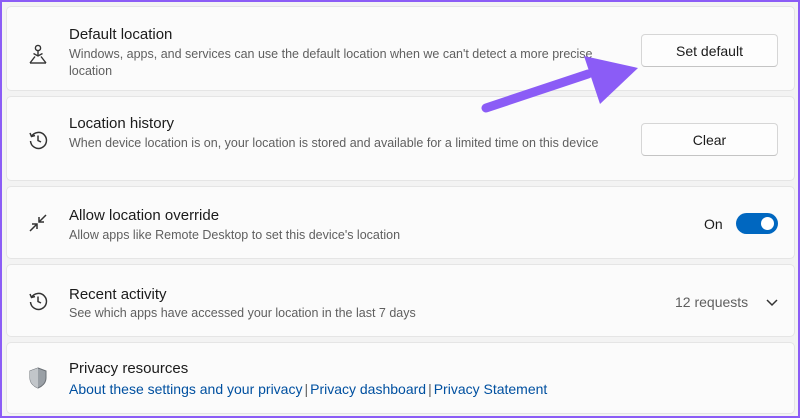  I want to click on about-privacy-link: About these settings and your privacy, so click(185, 389).